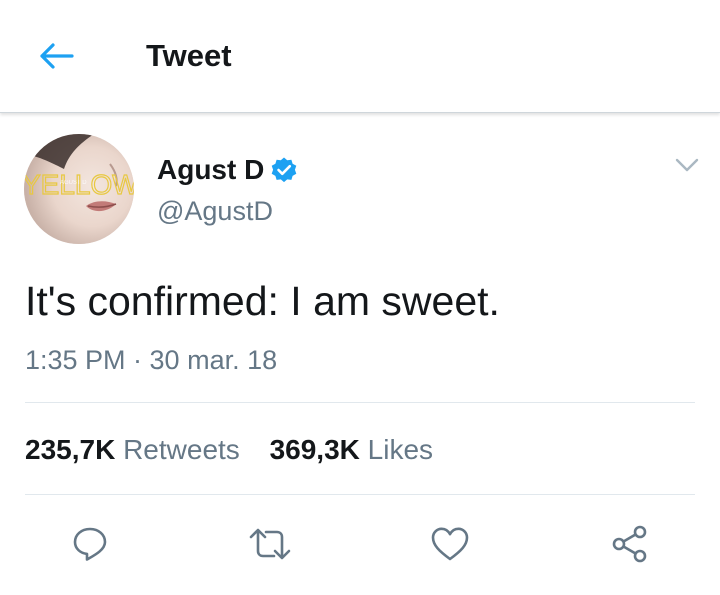  I want to click on arrow-left-icon, so click(57, 56).